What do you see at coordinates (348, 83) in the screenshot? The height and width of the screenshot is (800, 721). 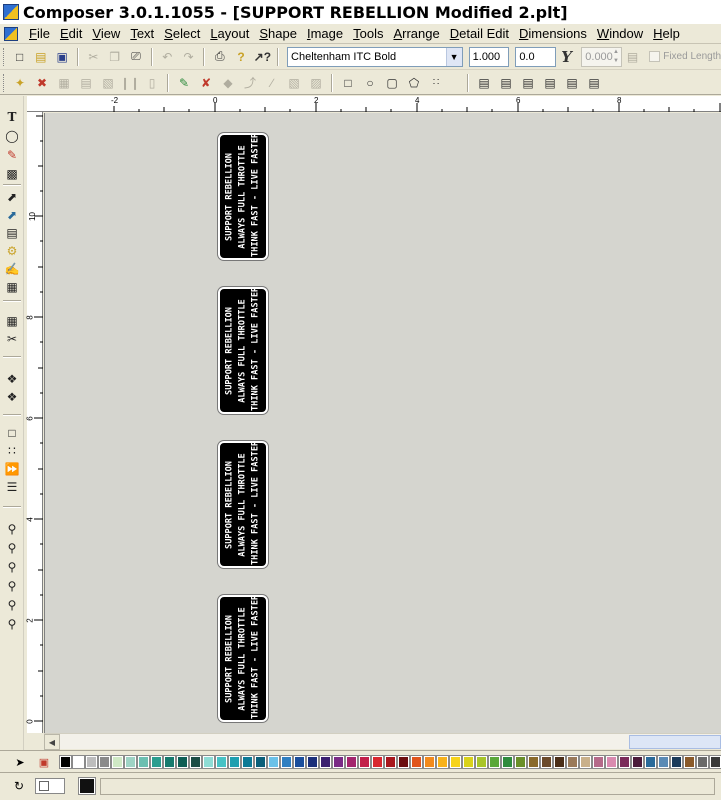 I see `rectangle-icon: □` at bounding box center [348, 83].